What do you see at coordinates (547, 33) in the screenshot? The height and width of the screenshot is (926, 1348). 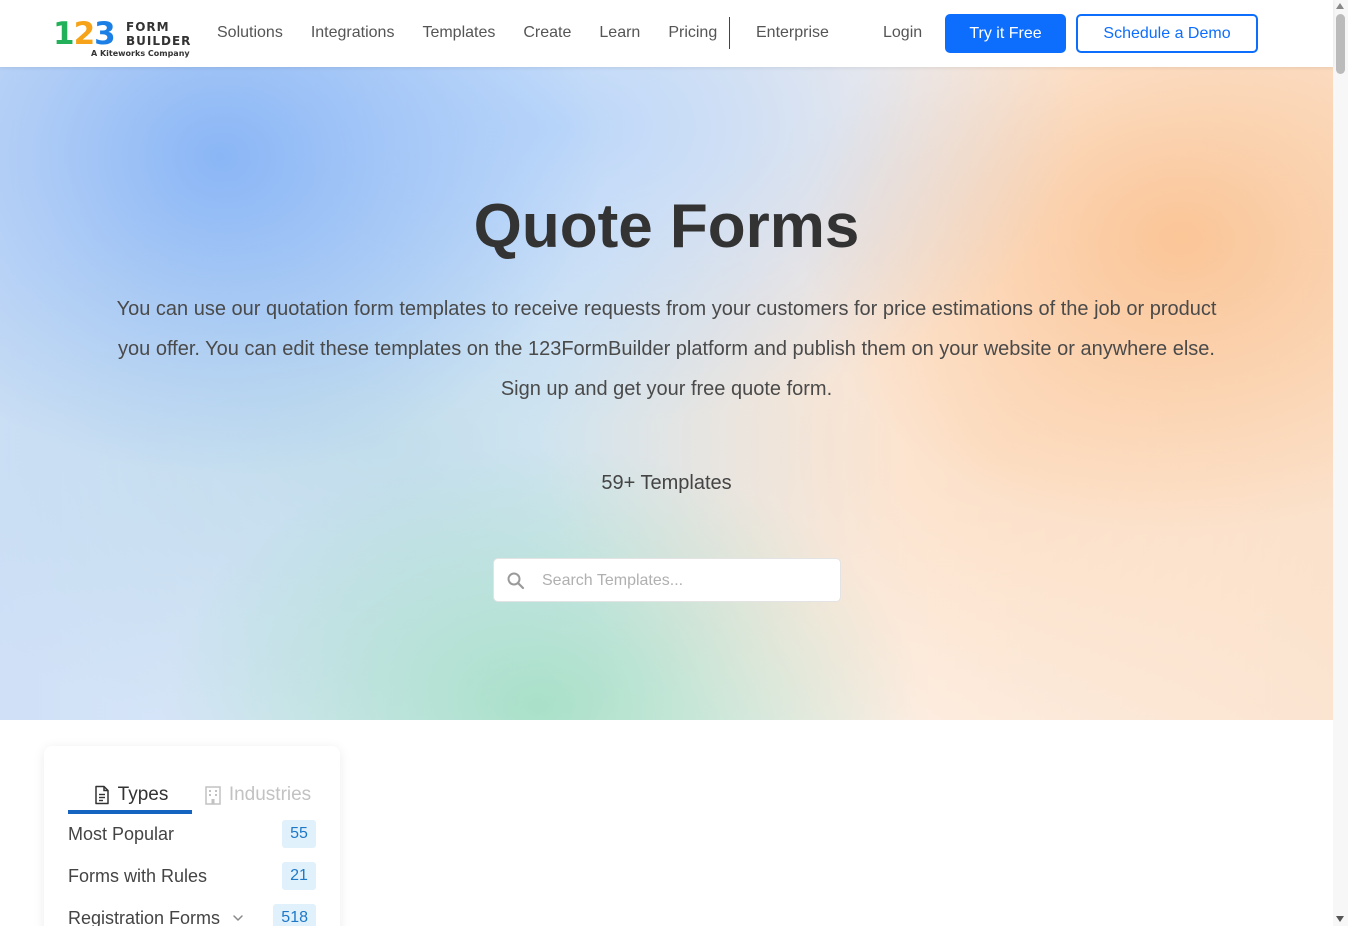 I see `nav-create: Create` at bounding box center [547, 33].